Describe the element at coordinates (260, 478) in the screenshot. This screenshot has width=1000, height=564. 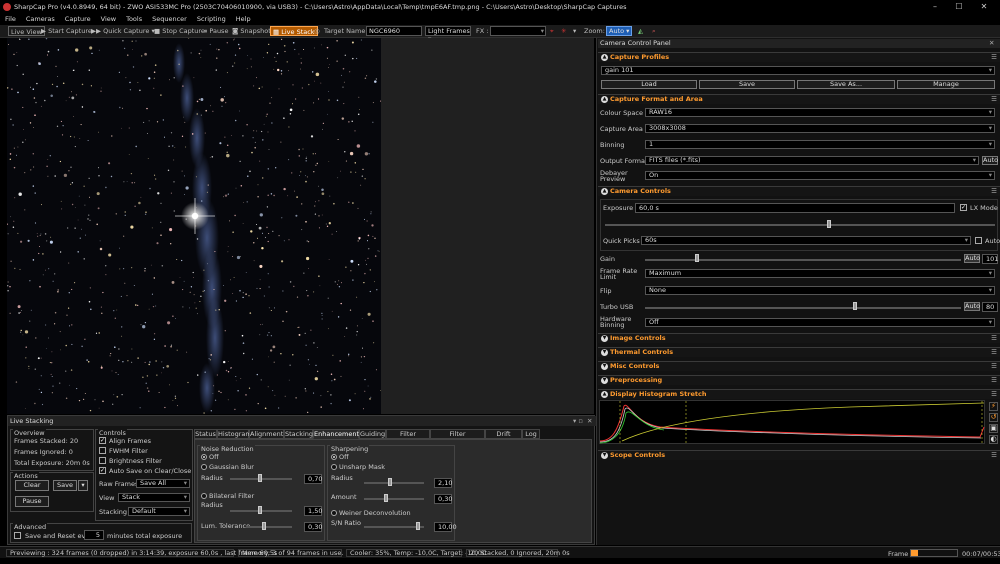
I see `gaussian-radius-handle` at that location.